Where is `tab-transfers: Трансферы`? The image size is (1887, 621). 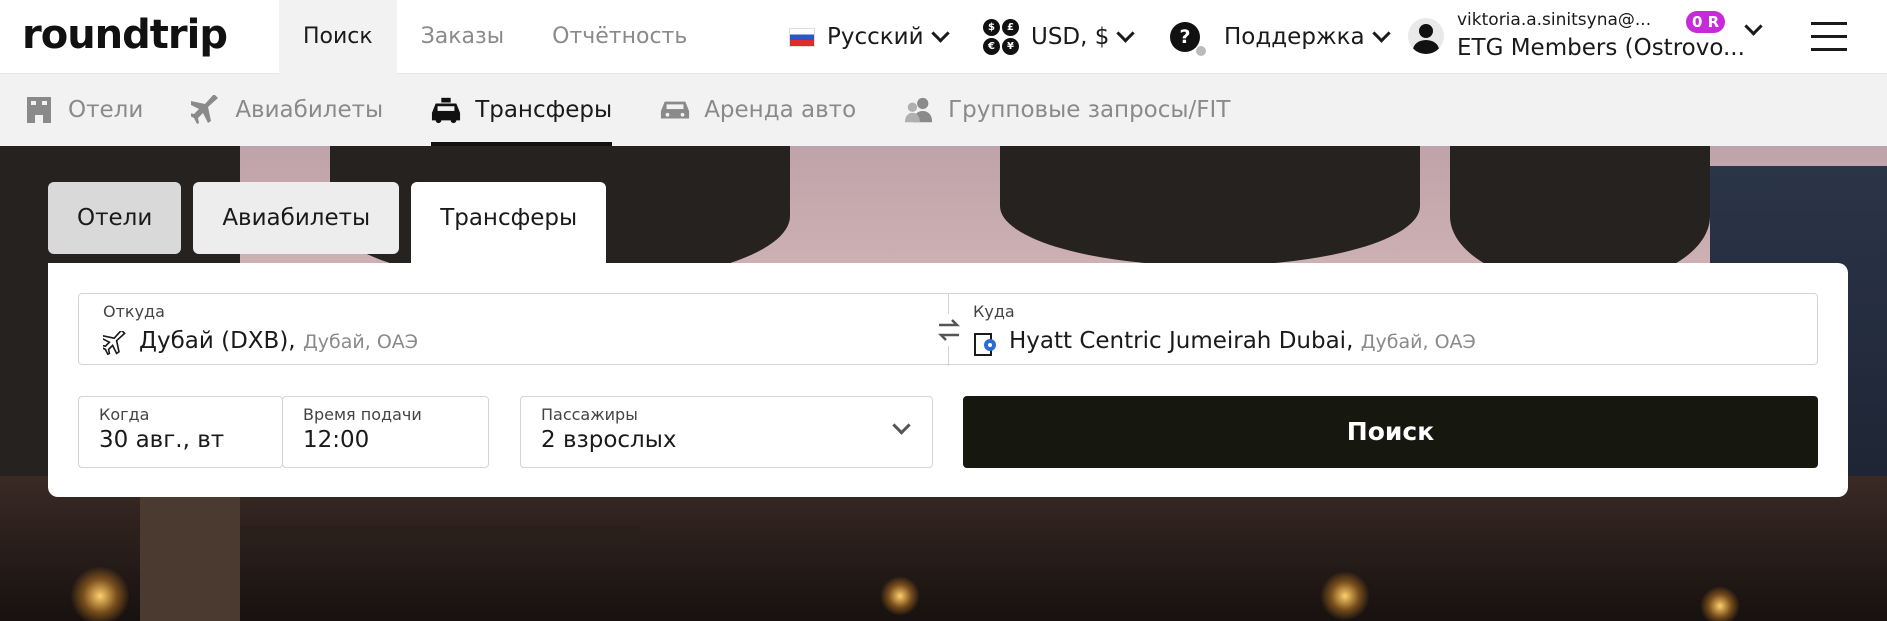
tab-transfers: Трансферы is located at coordinates (509, 222).